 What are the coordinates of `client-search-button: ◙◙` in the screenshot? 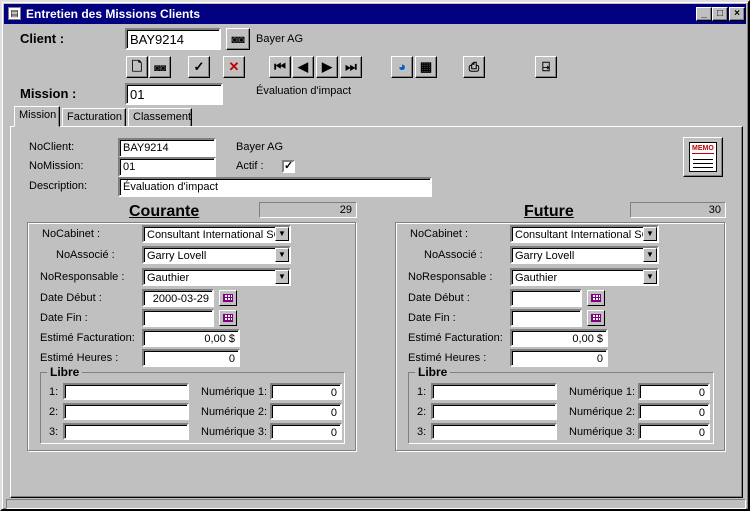 It's located at (238, 39).